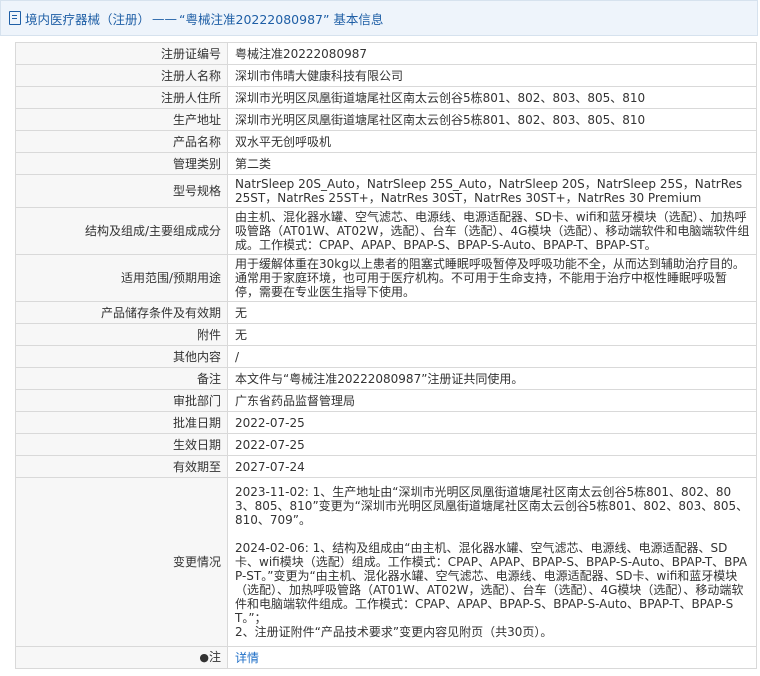 This screenshot has height=676, width=760. I want to click on field-label: 生产地址, so click(121, 119).